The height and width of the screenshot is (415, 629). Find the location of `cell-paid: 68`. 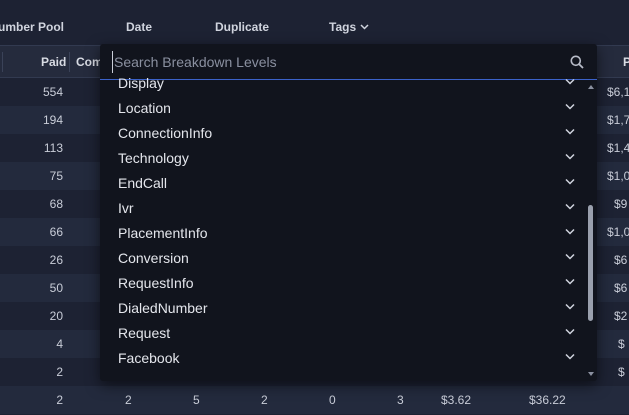

cell-paid: 68 is located at coordinates (56, 204).